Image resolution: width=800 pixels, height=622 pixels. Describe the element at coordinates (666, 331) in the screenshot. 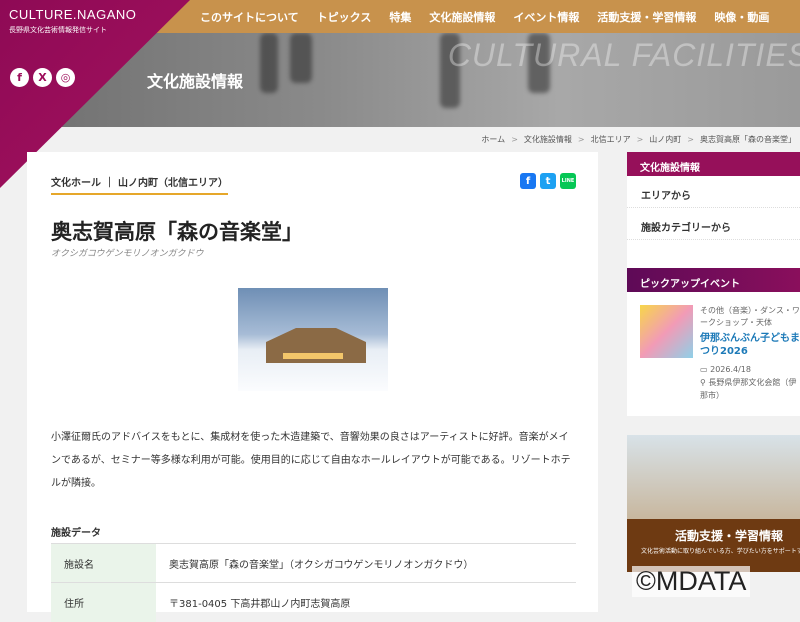

I see `event-thumbnail` at that location.